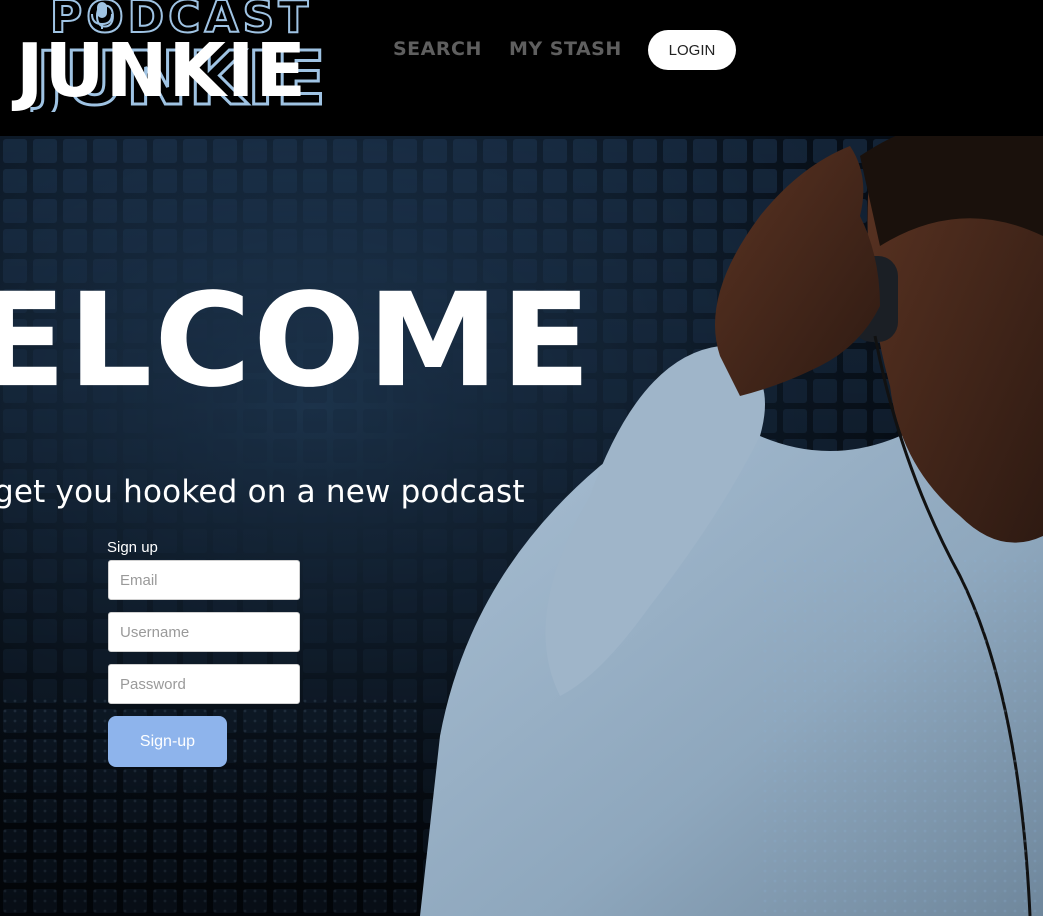 This screenshot has width=1043, height=916. I want to click on logo-bottom-text: JUNKIE, so click(159, 70).